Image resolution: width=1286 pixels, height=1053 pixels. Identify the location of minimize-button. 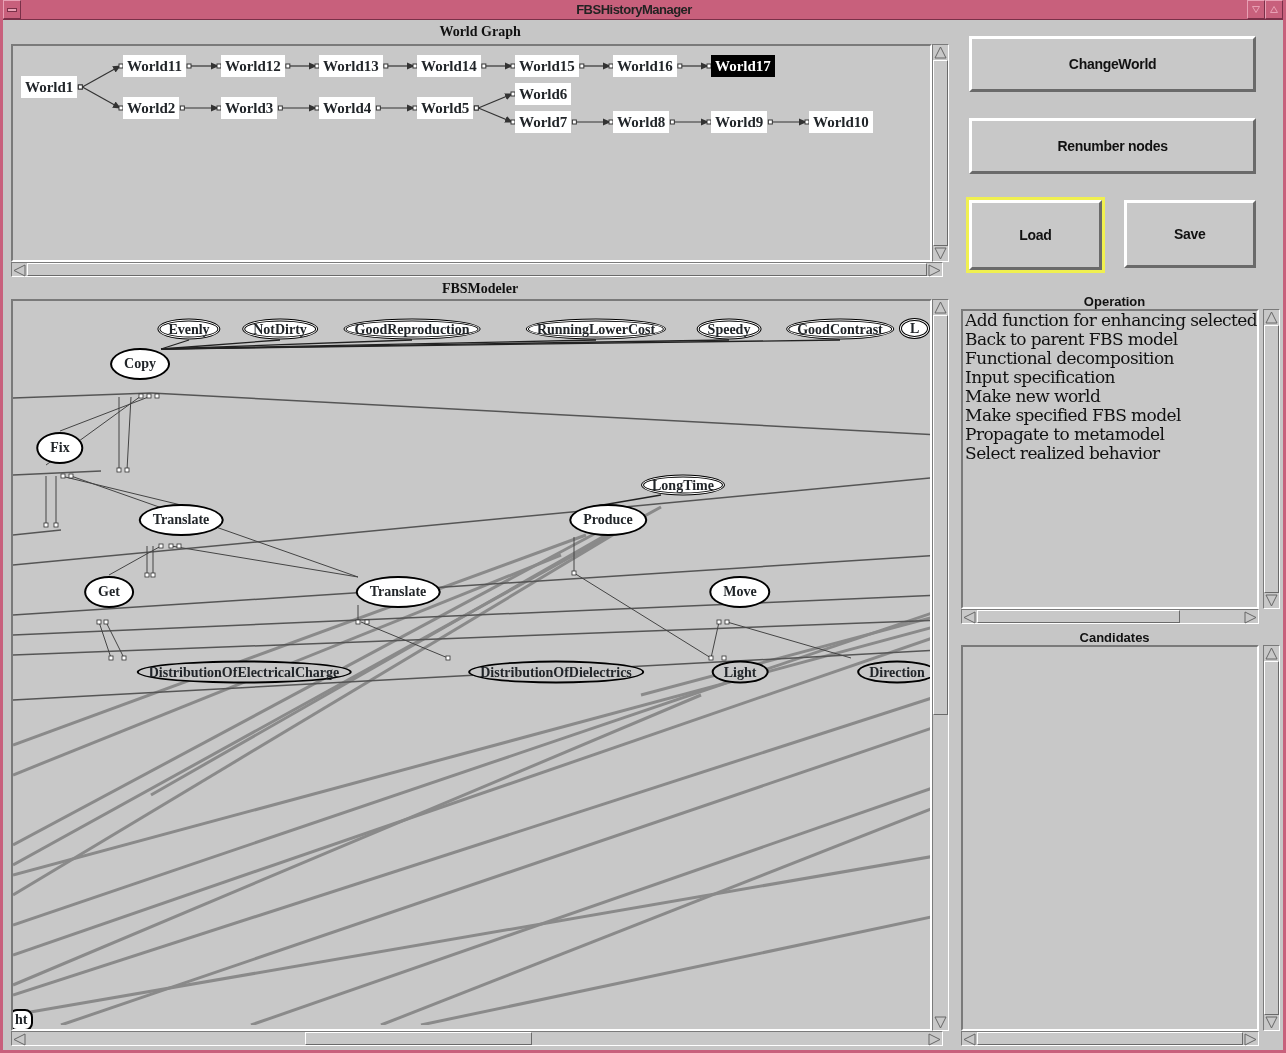
(1256, 9).